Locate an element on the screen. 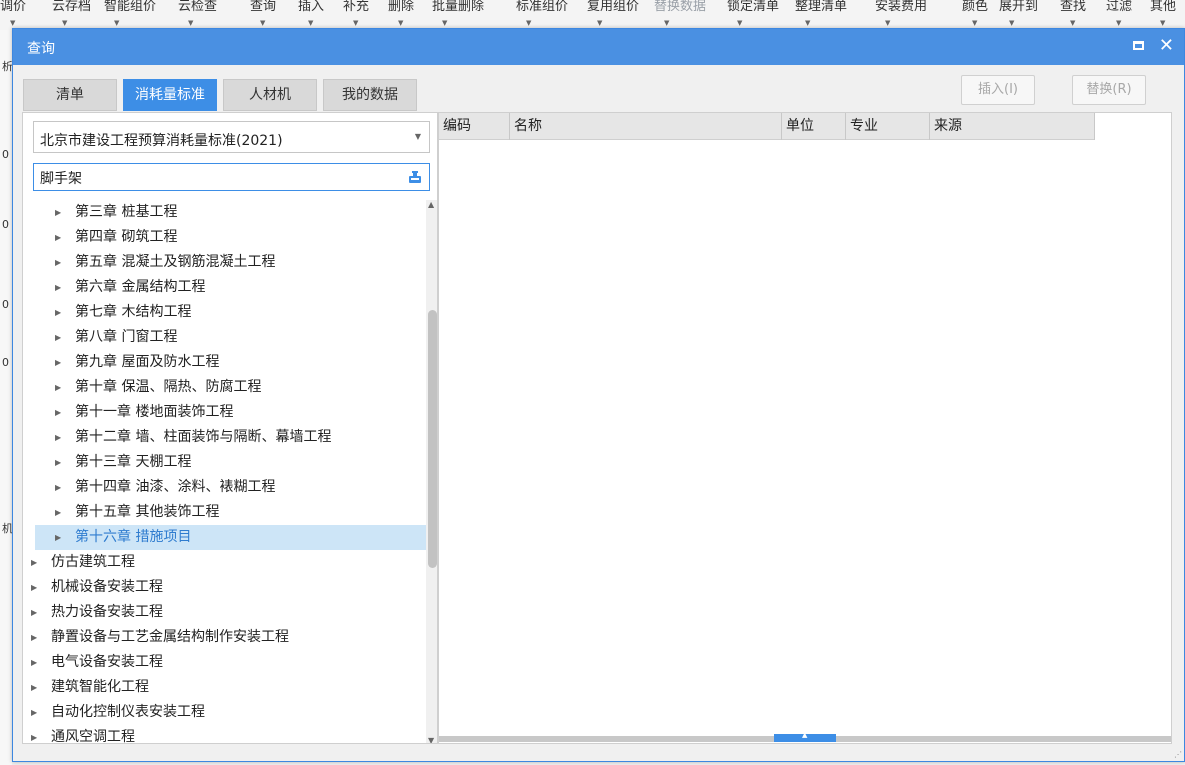 The height and width of the screenshot is (765, 1185). splitter-handle: ▲ is located at coordinates (805, 736).